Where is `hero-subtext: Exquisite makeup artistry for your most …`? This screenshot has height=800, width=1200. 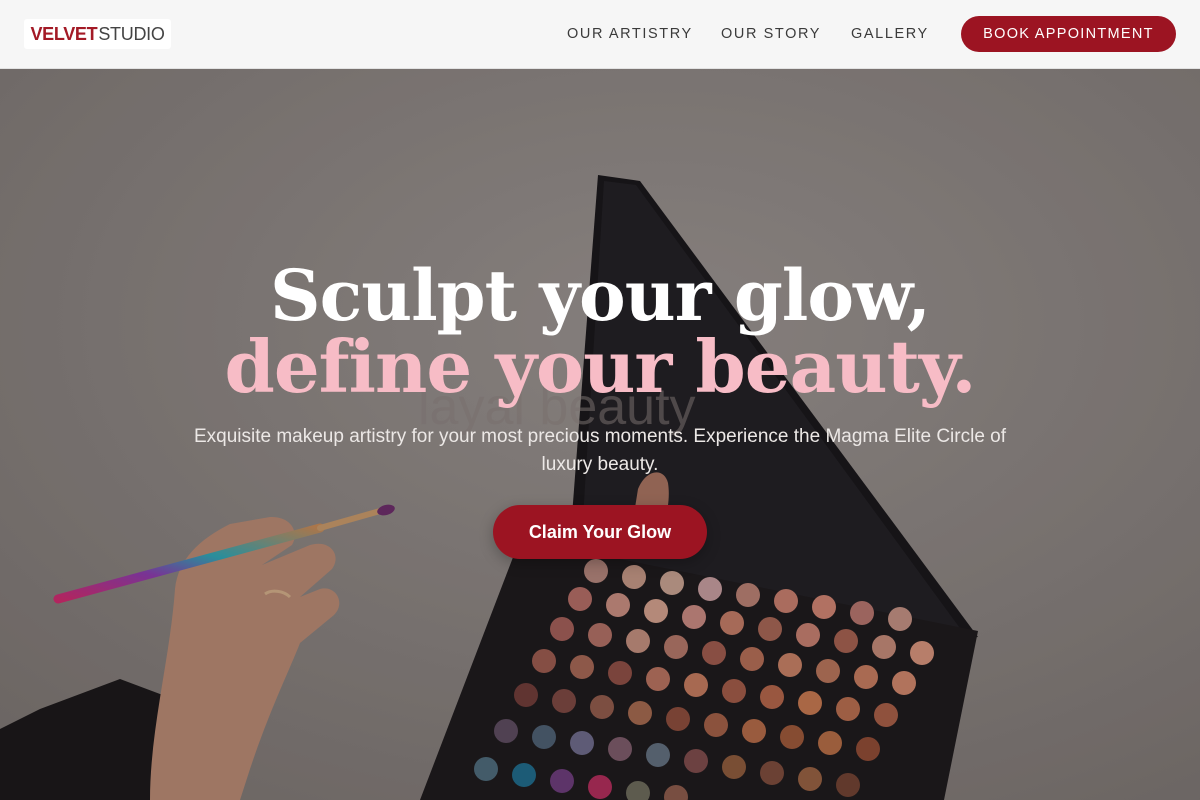 hero-subtext: Exquisite makeup artistry for your most … is located at coordinates (600, 450).